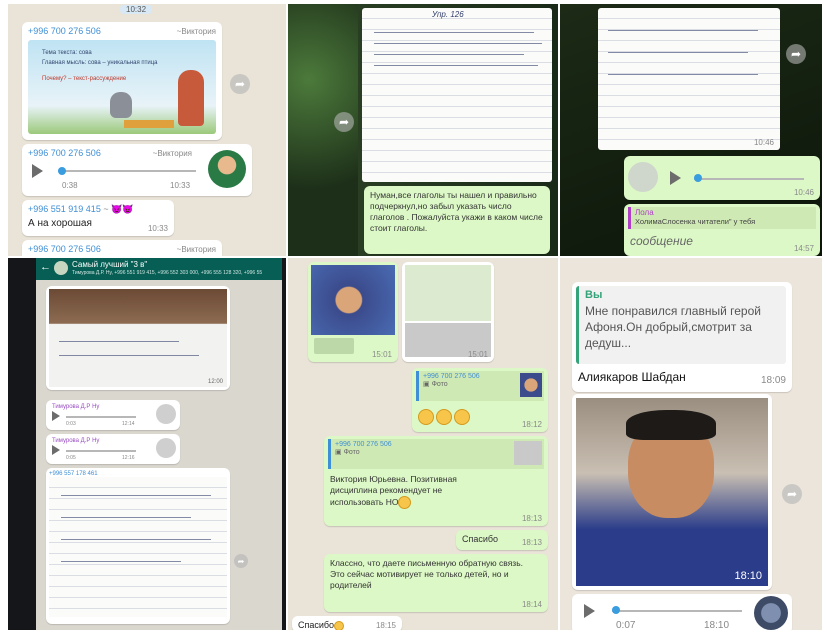  I want to click on photo-reply-message: +996 700 276 506 ▣ Фото 18:12, so click(480, 400).